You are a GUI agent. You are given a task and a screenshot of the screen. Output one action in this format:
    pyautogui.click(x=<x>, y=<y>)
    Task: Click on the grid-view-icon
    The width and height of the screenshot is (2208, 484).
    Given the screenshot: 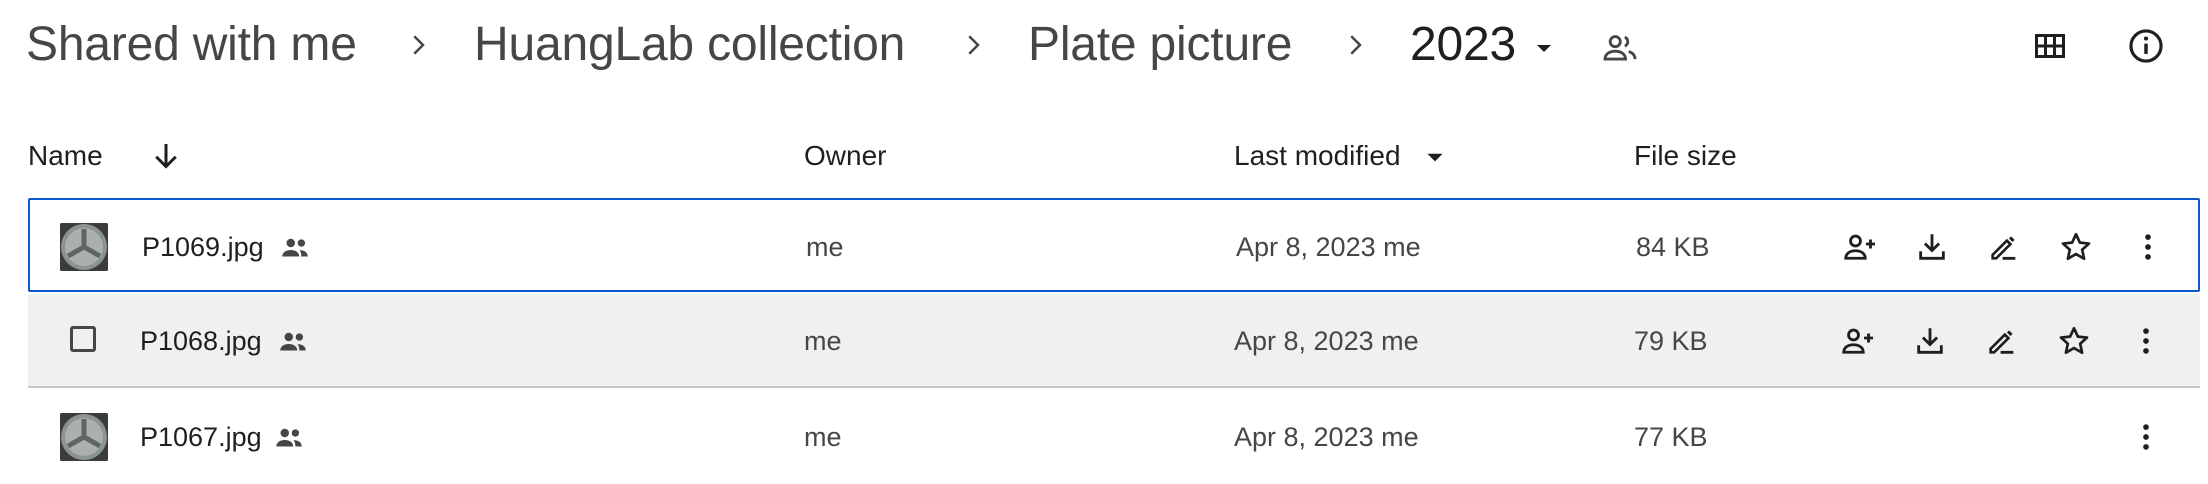 What is the action you would take?
    pyautogui.click(x=2050, y=46)
    